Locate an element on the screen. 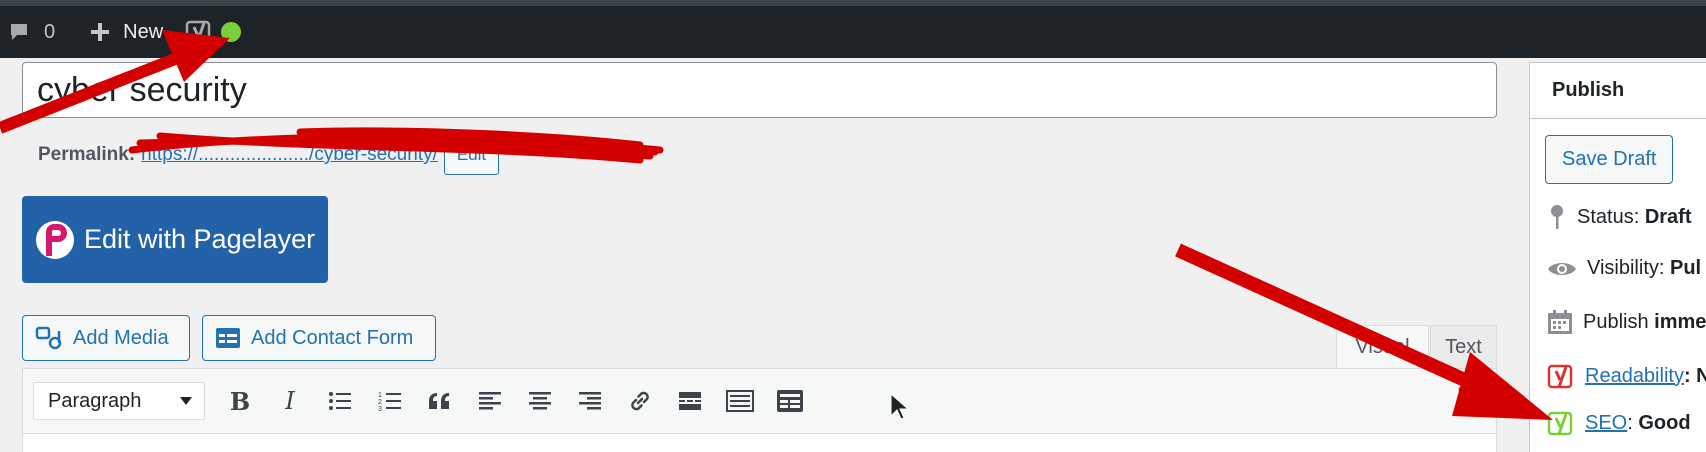 The width and height of the screenshot is (1706, 452). publish-value: imme is located at coordinates (1680, 321).